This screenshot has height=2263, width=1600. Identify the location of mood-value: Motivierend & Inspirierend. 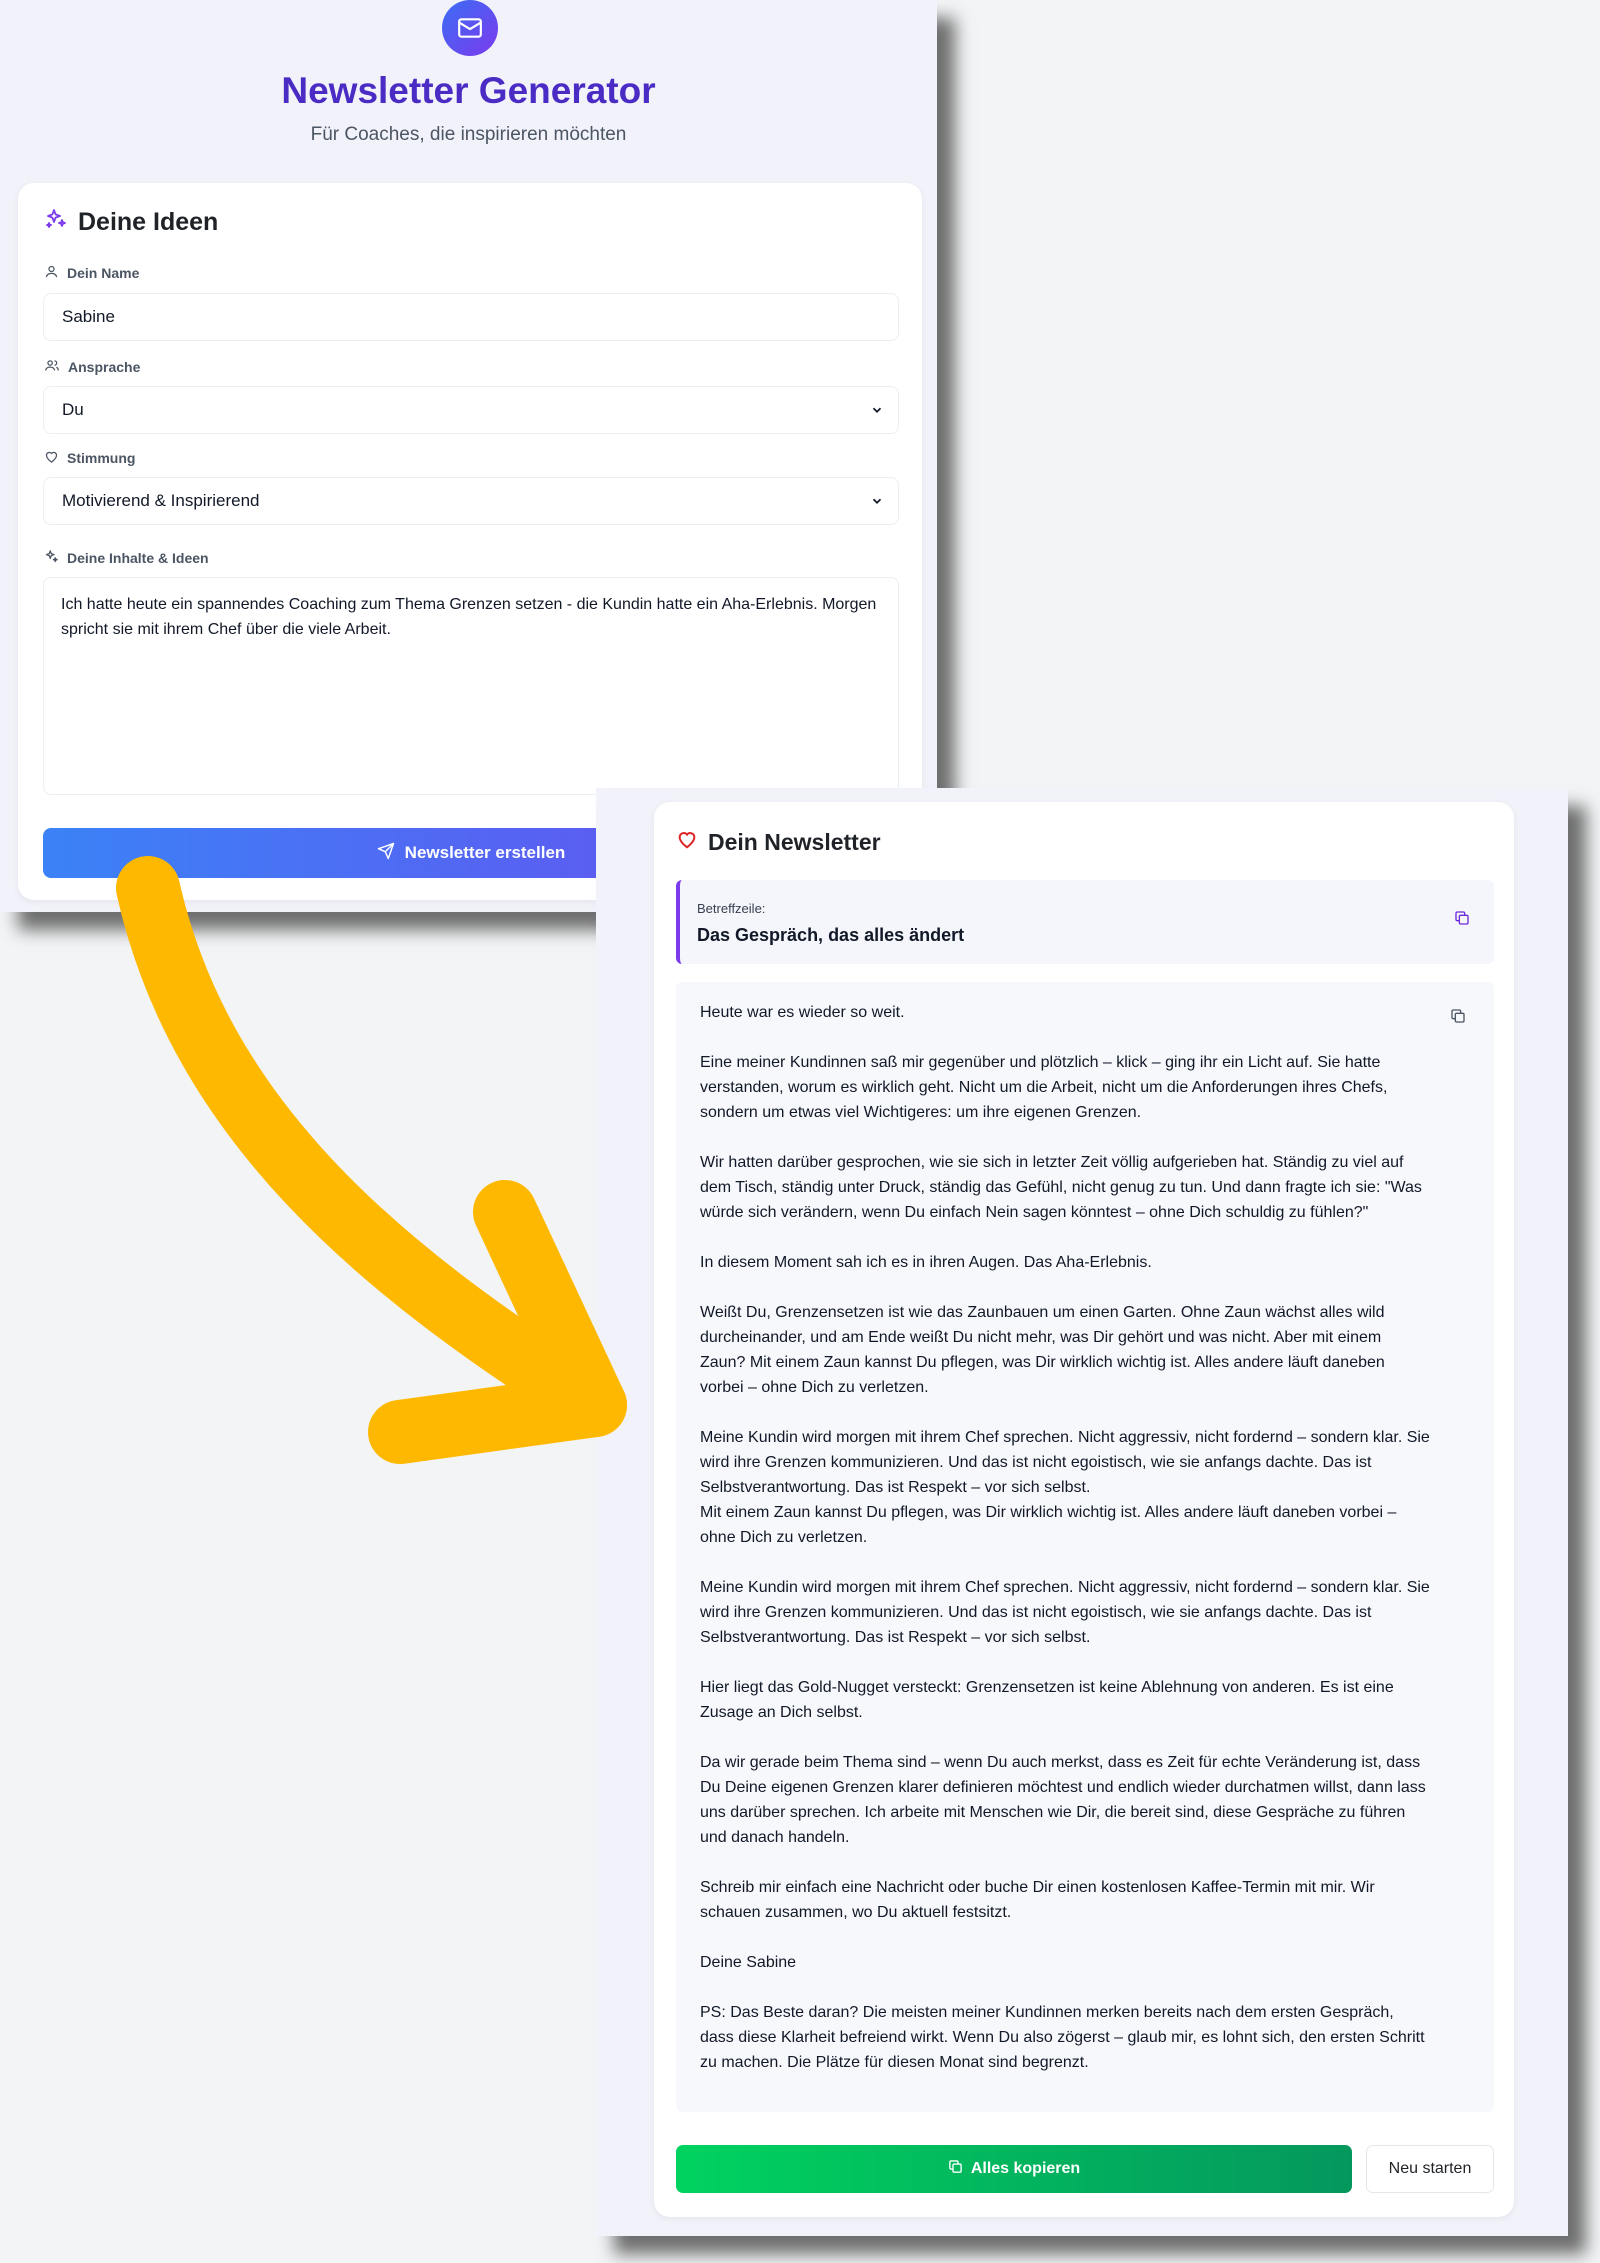
(161, 500).